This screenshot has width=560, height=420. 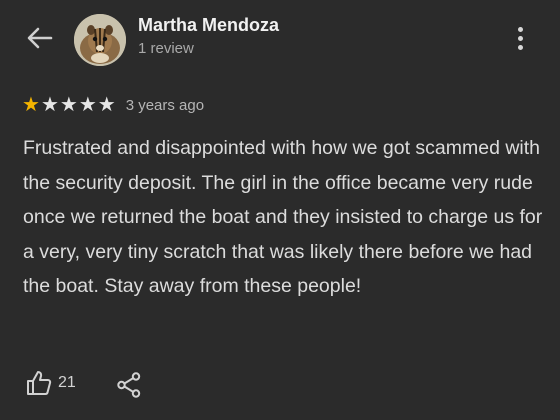 What do you see at coordinates (166, 48) in the screenshot?
I see `review-count: 1 review` at bounding box center [166, 48].